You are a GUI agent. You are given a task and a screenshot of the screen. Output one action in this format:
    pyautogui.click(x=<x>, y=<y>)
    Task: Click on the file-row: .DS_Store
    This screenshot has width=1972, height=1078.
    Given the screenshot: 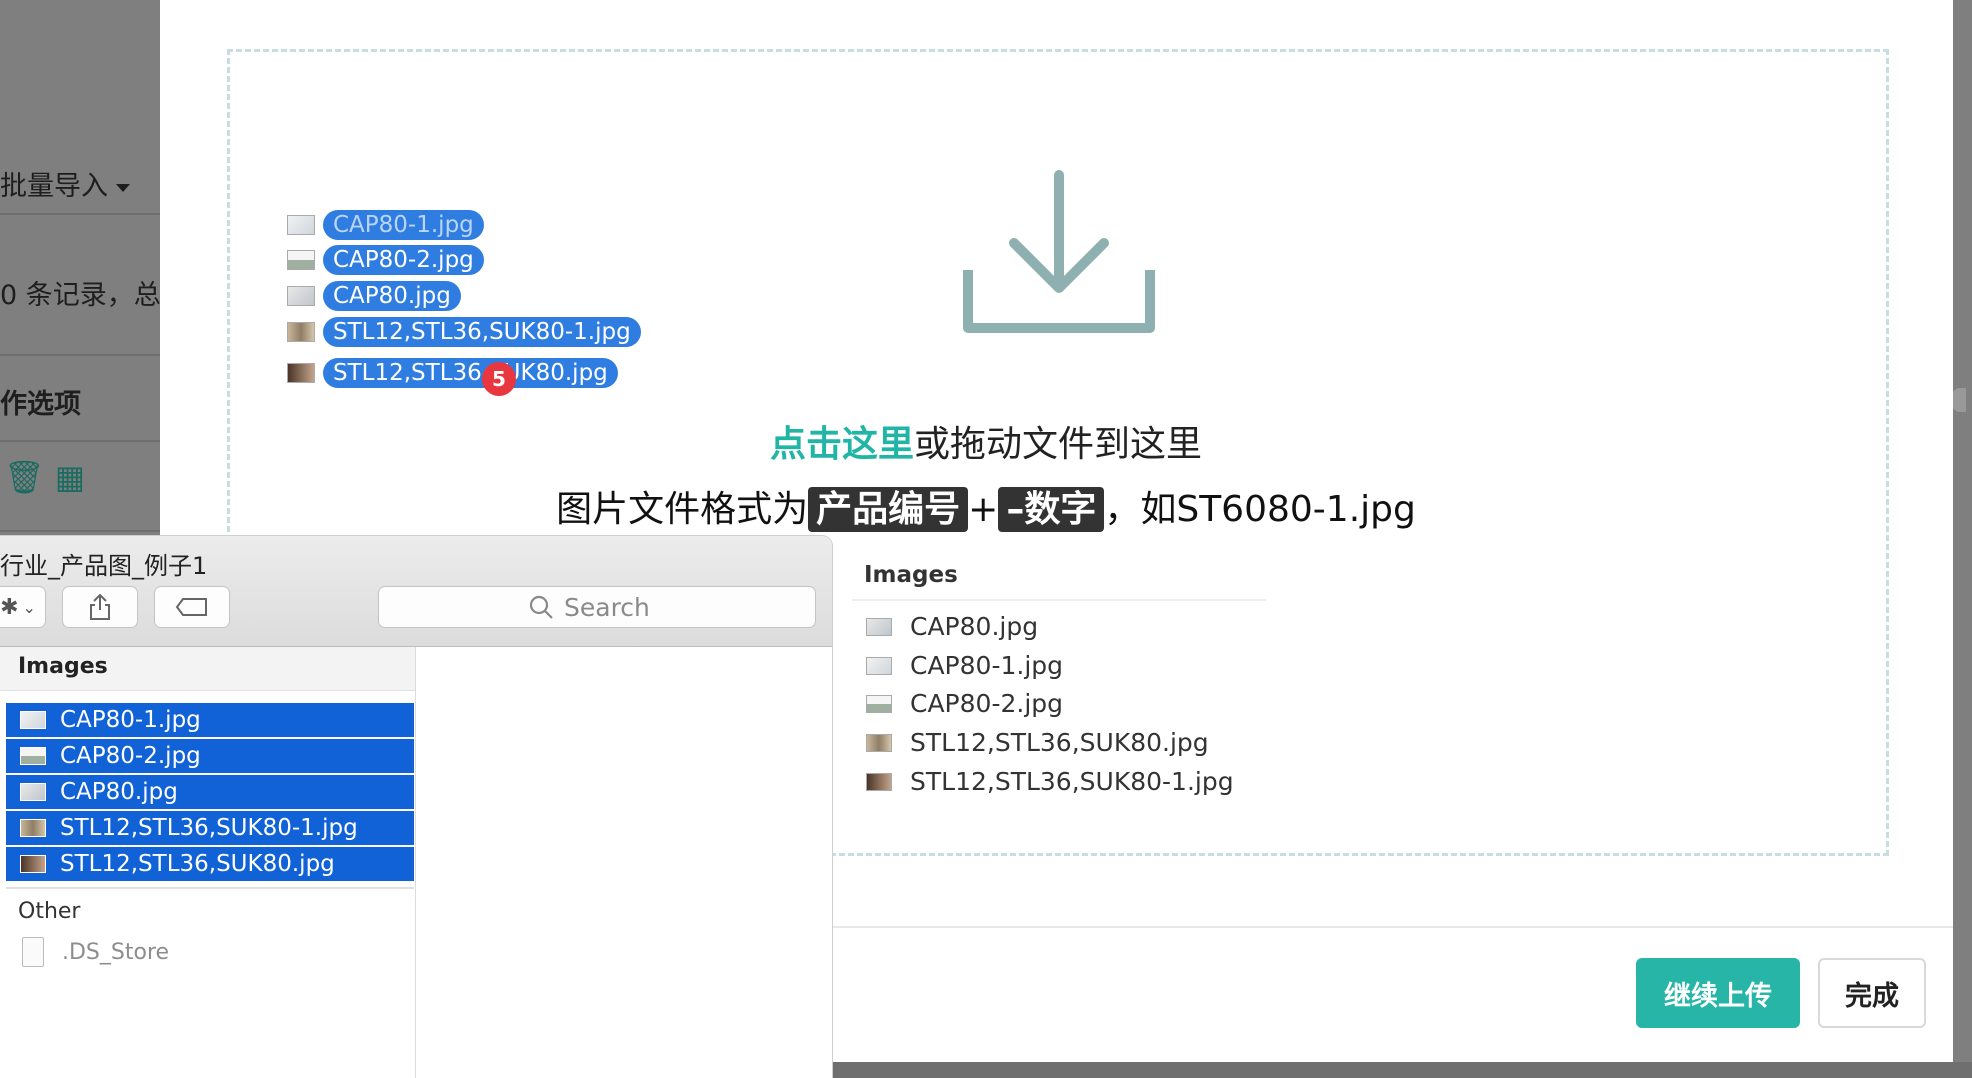 What is the action you would take?
    pyautogui.click(x=95, y=952)
    